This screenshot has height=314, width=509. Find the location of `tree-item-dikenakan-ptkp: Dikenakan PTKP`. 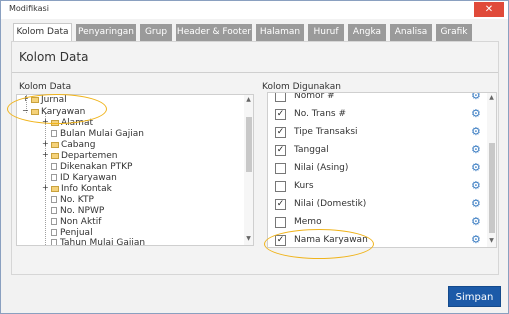

tree-item-dikenakan-ptkp: Dikenakan PTKP is located at coordinates (91, 167).